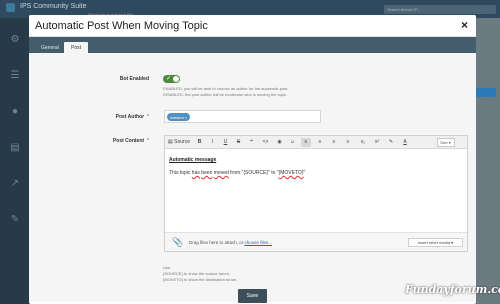 The image size is (500, 304). Describe the element at coordinates (134, 79) in the screenshot. I see `bot-enabled-label: Bot Enabled` at that location.